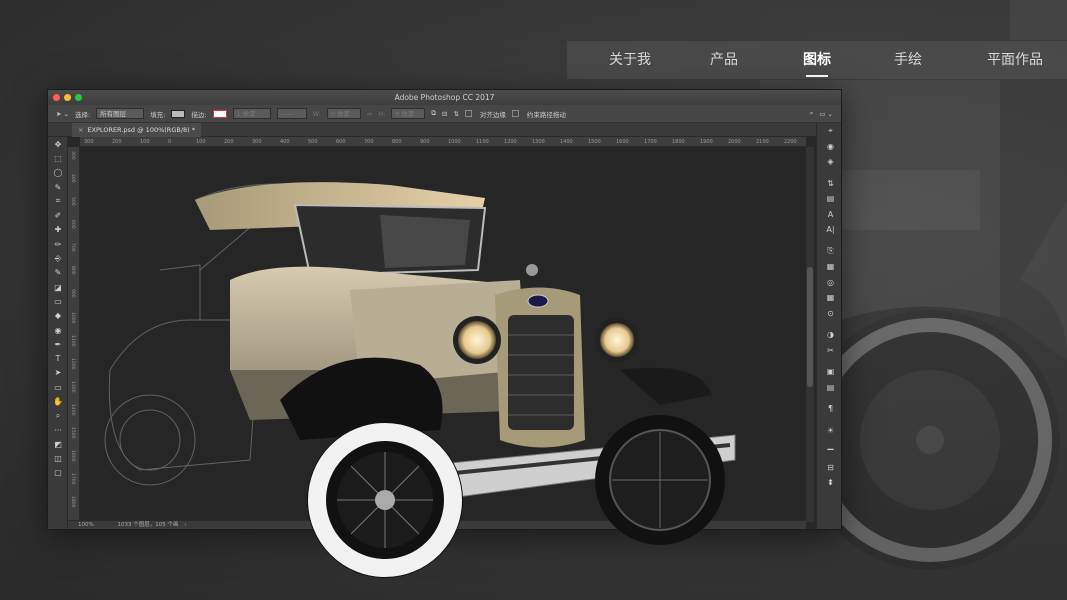 The height and width of the screenshot is (600, 1067). I want to click on chevron-right-icon: ›, so click(185, 525).